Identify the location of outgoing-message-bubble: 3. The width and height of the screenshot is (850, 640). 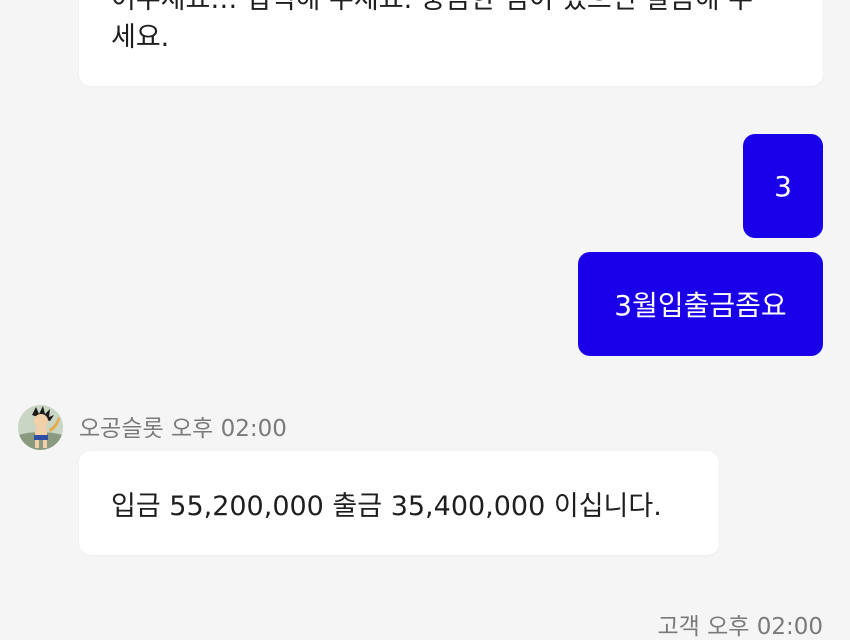
(783, 186).